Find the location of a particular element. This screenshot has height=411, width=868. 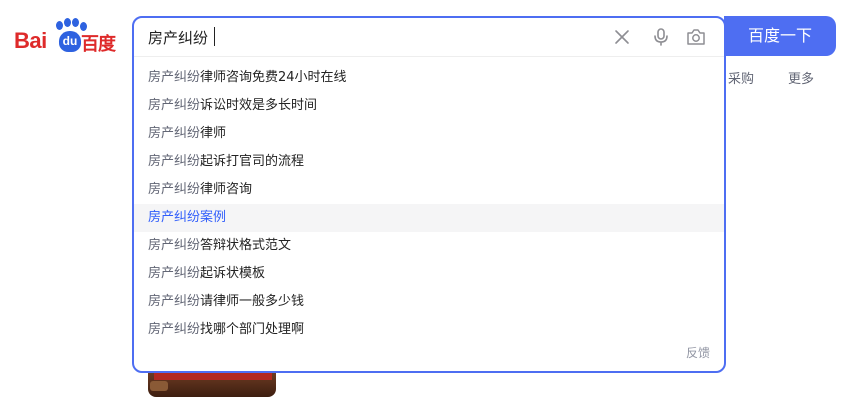

suggestion-item: 房产纠纷律师咨询 is located at coordinates (429, 190).